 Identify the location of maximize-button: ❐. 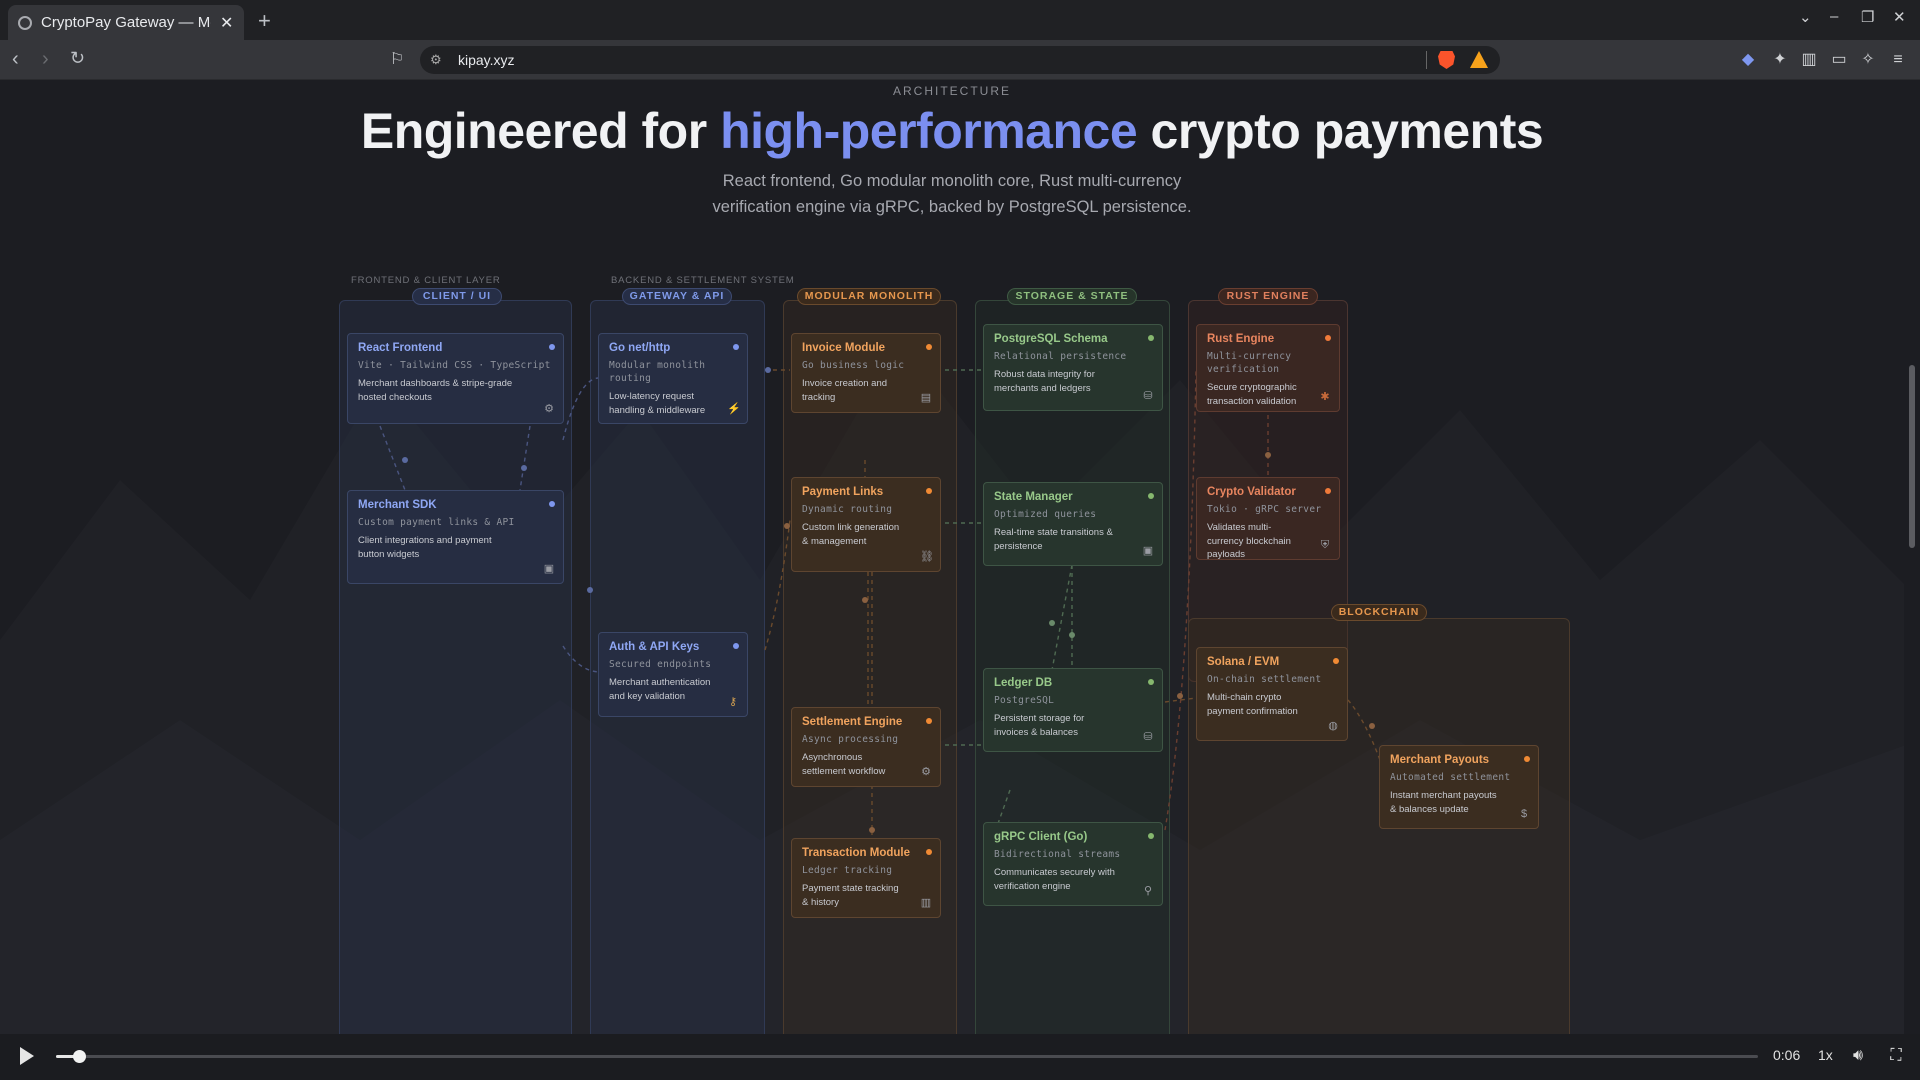
(1867, 17).